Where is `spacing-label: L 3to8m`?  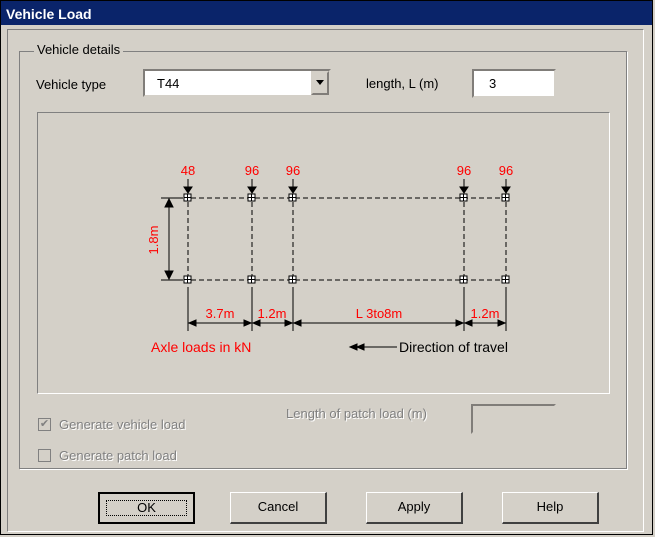
spacing-label: L 3to8m is located at coordinates (379, 313).